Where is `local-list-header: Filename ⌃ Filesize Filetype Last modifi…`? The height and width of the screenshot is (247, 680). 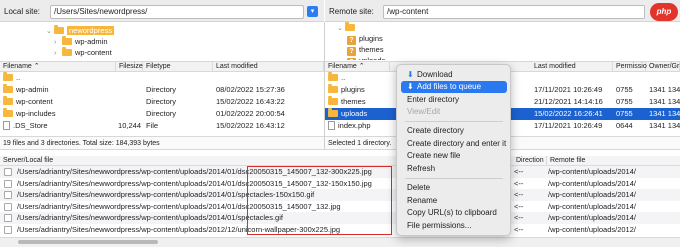
local-list-header: Filename ⌃ Filesize Filetype Last modifi… is located at coordinates (162, 66).